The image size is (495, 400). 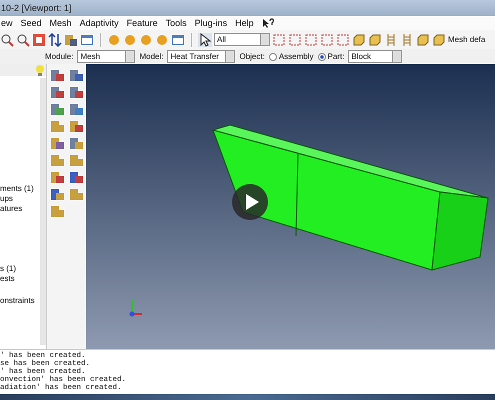 I want to click on play-icon, so click(x=252, y=202).